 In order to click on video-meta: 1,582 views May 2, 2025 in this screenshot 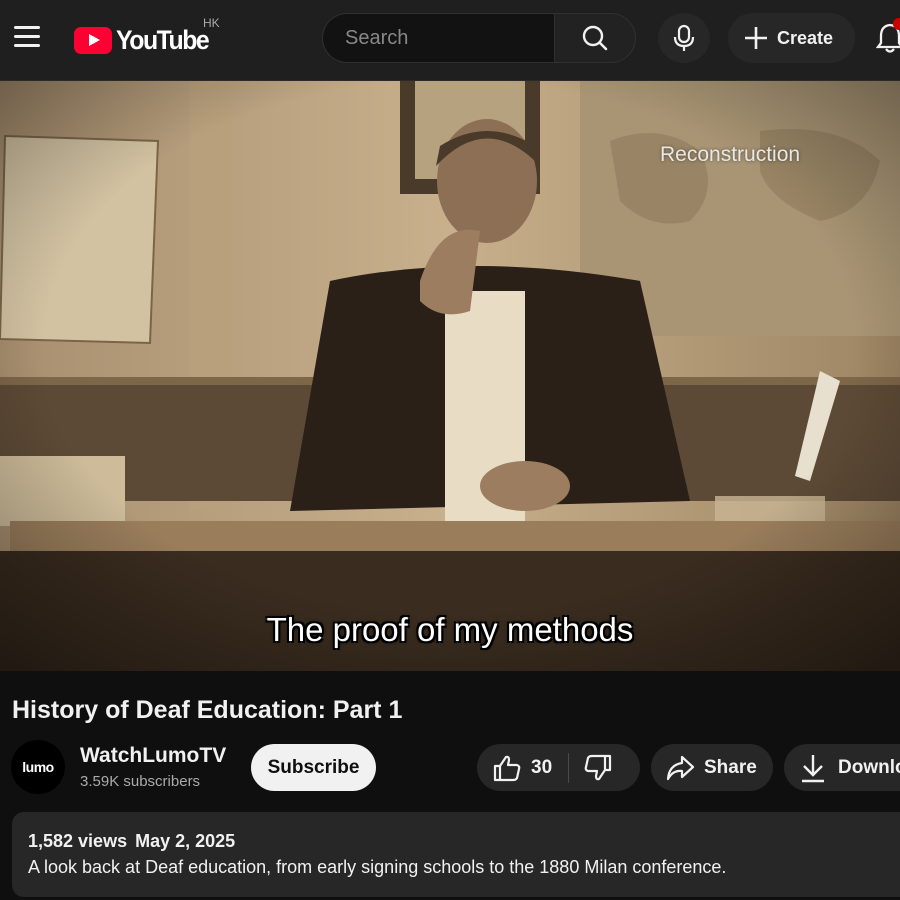, I will do `click(131, 841)`.